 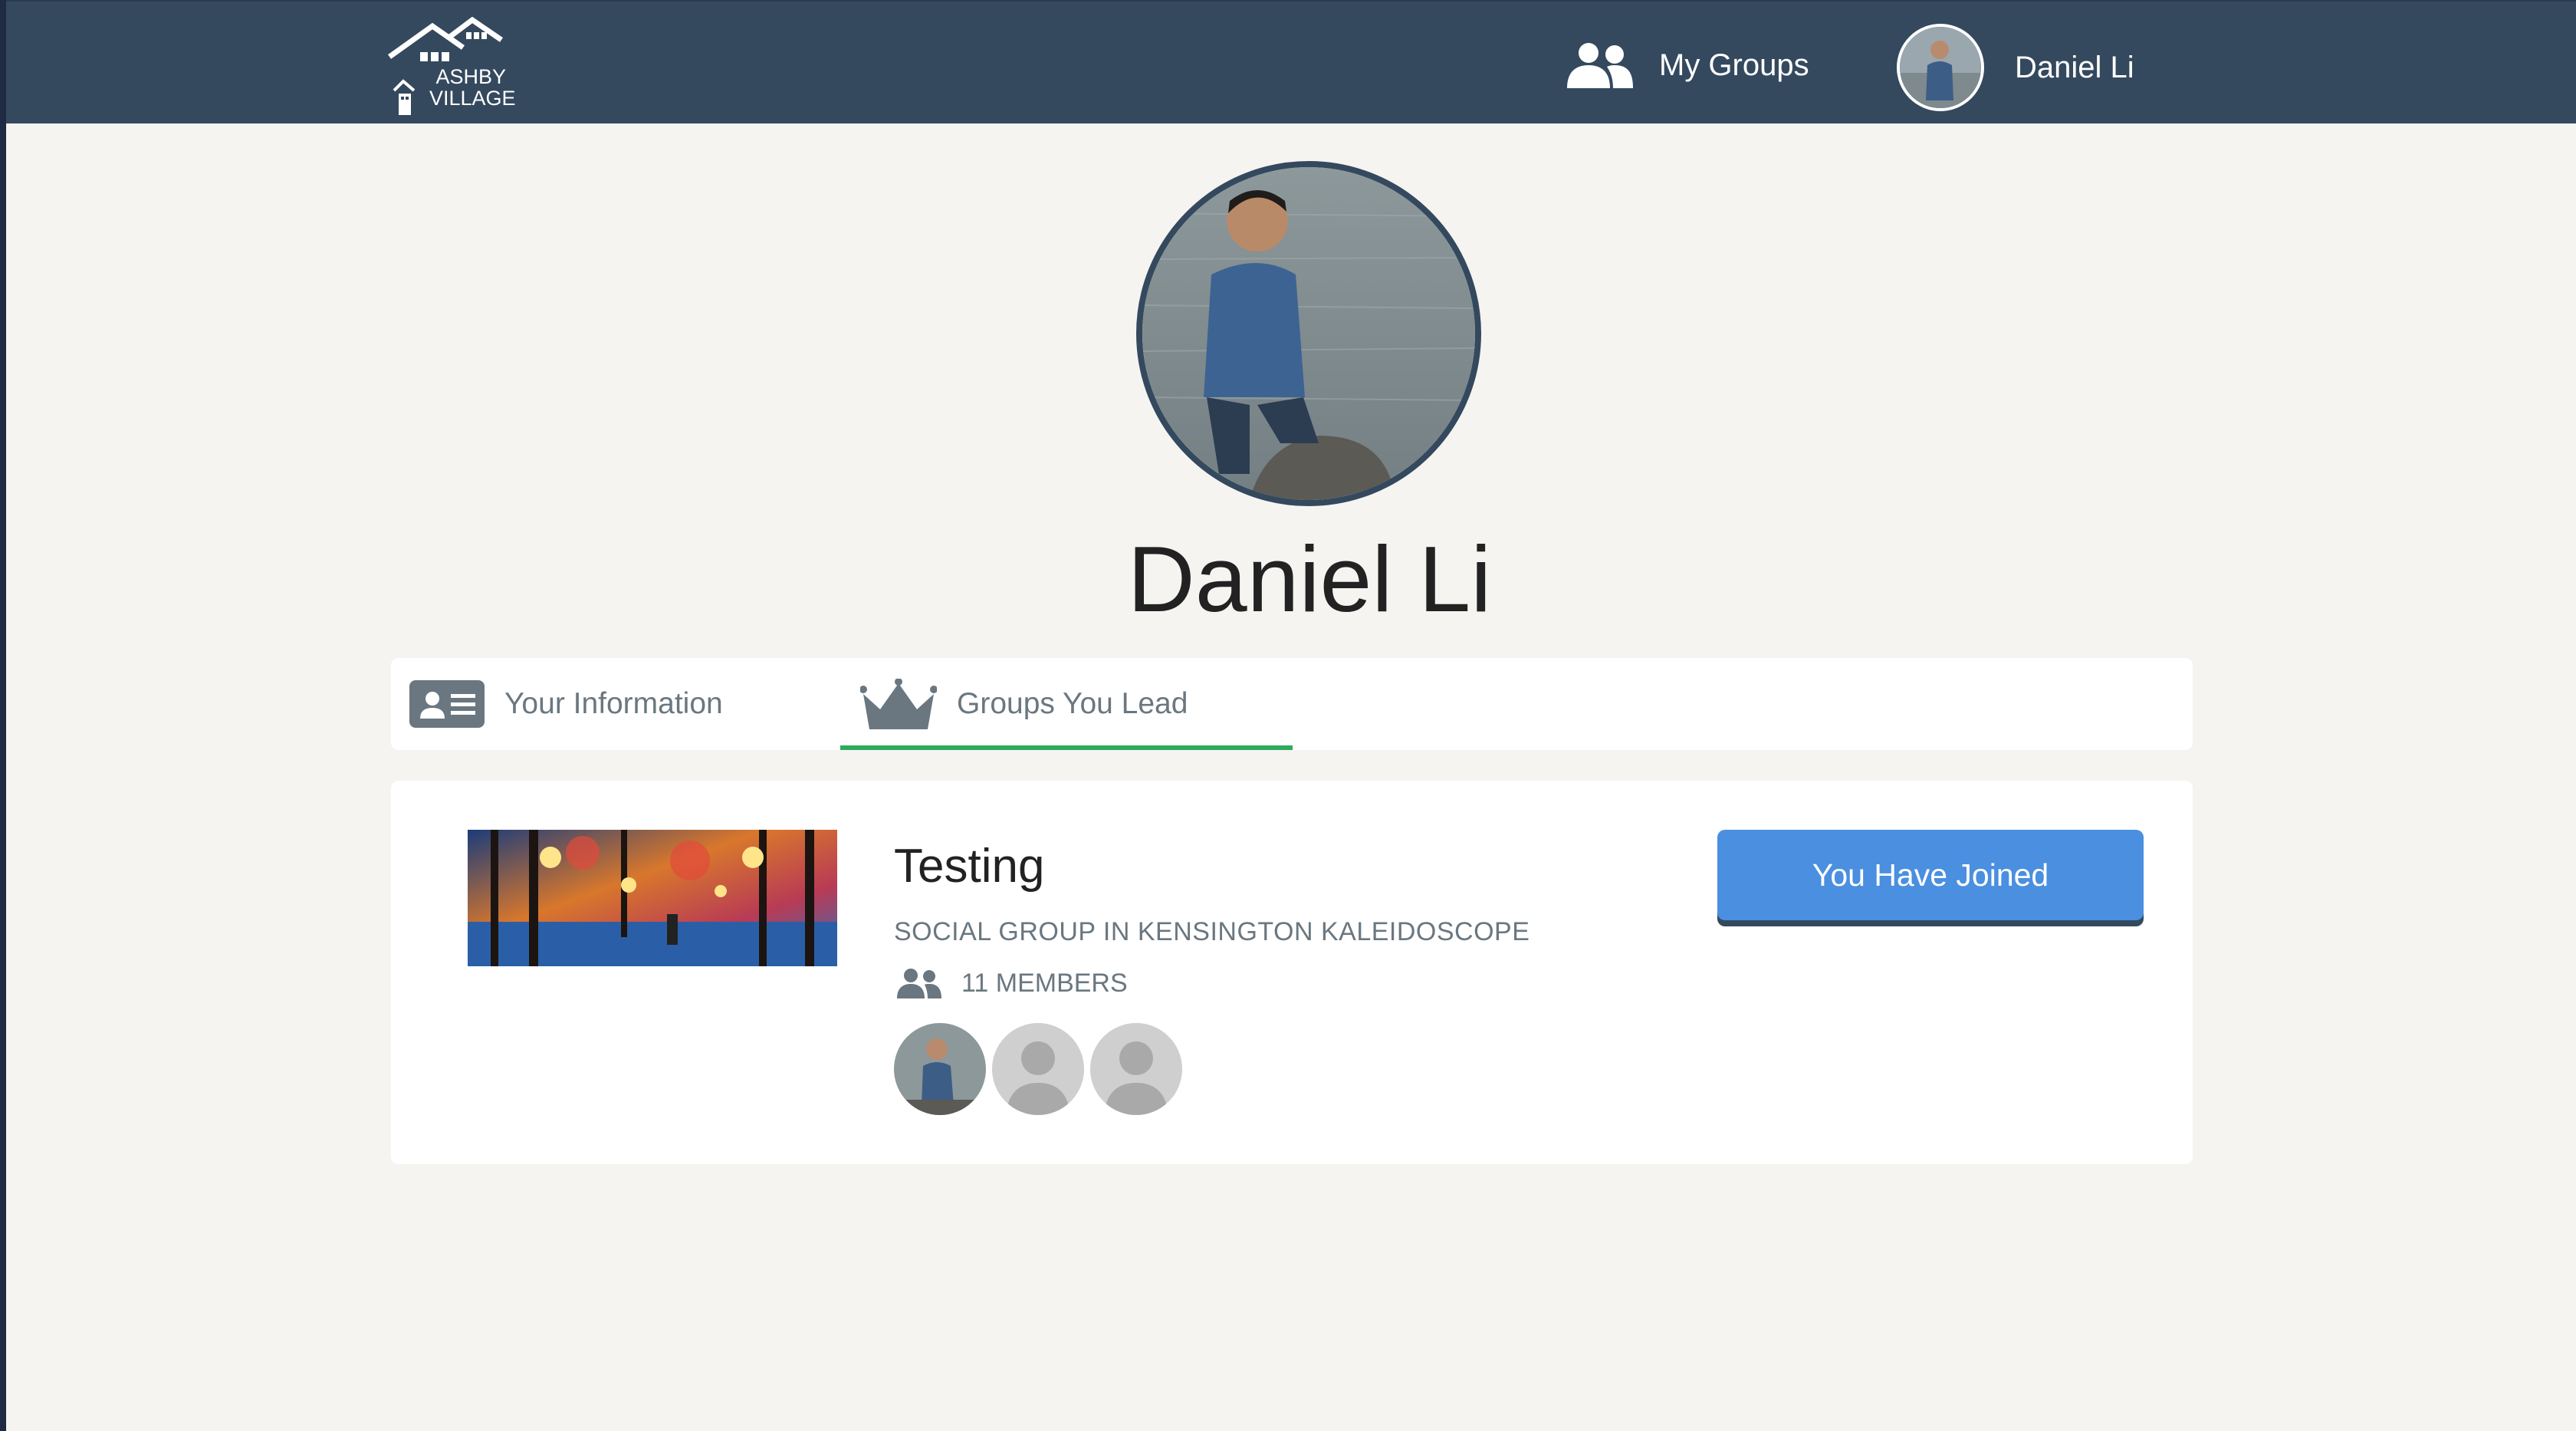 I want to click on user-name-label: Daniel Li, so click(x=2075, y=67).